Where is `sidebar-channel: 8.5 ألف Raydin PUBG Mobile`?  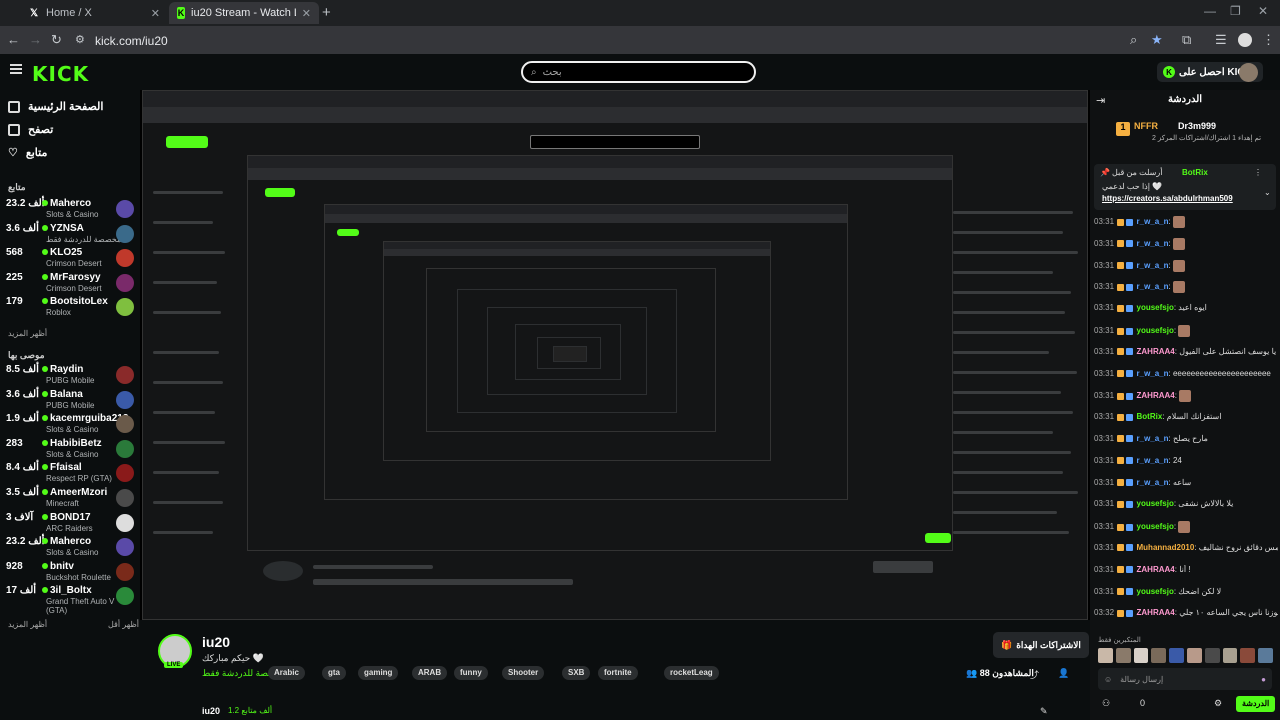 sidebar-channel: 8.5 ألف Raydin PUBG Mobile is located at coordinates (70, 376).